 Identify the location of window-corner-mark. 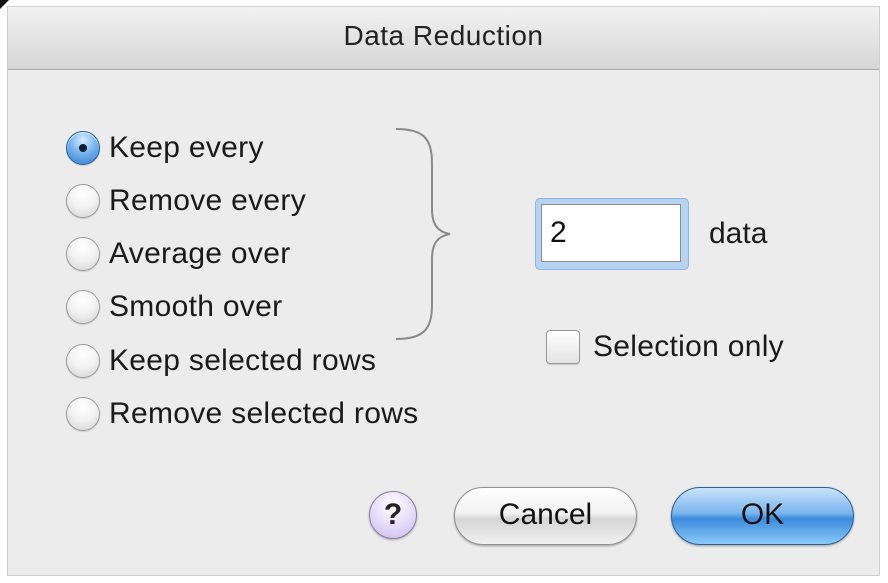
(4, 4).